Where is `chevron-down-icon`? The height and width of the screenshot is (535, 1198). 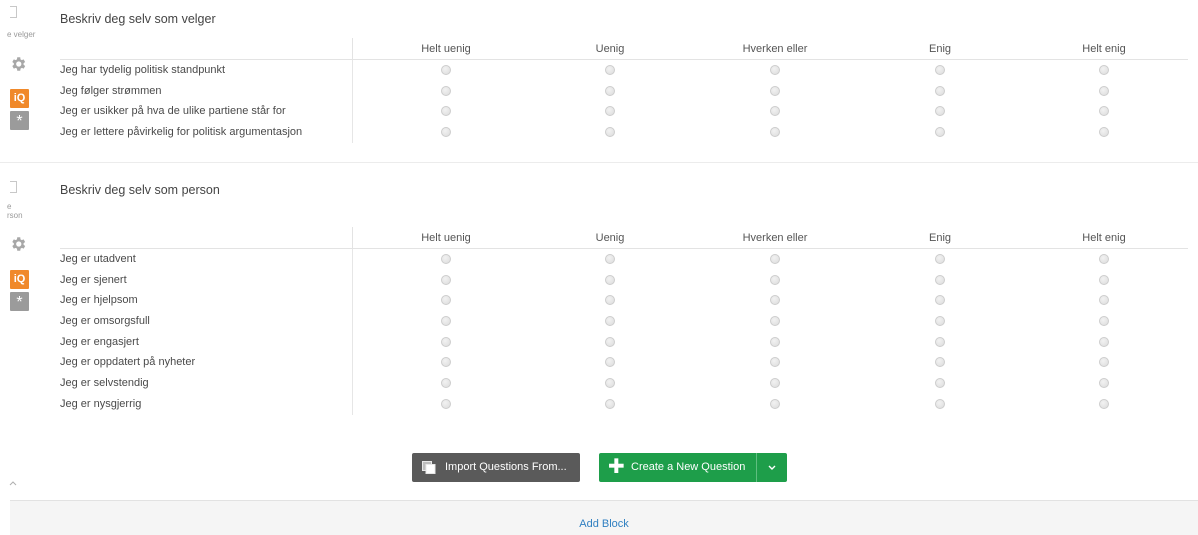
chevron-down-icon is located at coordinates (772, 467).